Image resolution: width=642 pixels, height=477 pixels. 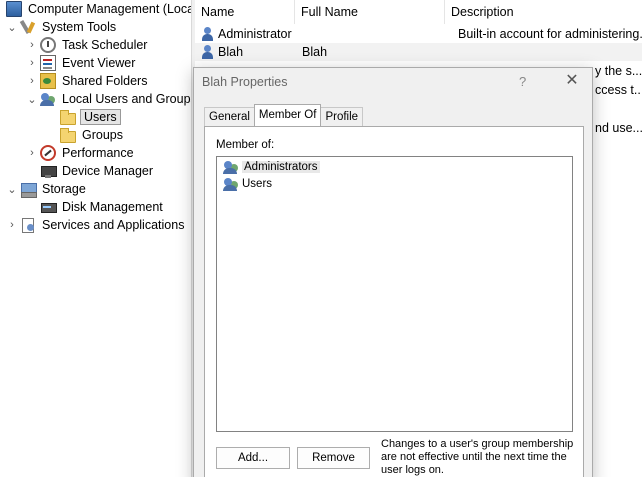 I want to click on column-header-full-name: Full Name, so click(x=370, y=12).